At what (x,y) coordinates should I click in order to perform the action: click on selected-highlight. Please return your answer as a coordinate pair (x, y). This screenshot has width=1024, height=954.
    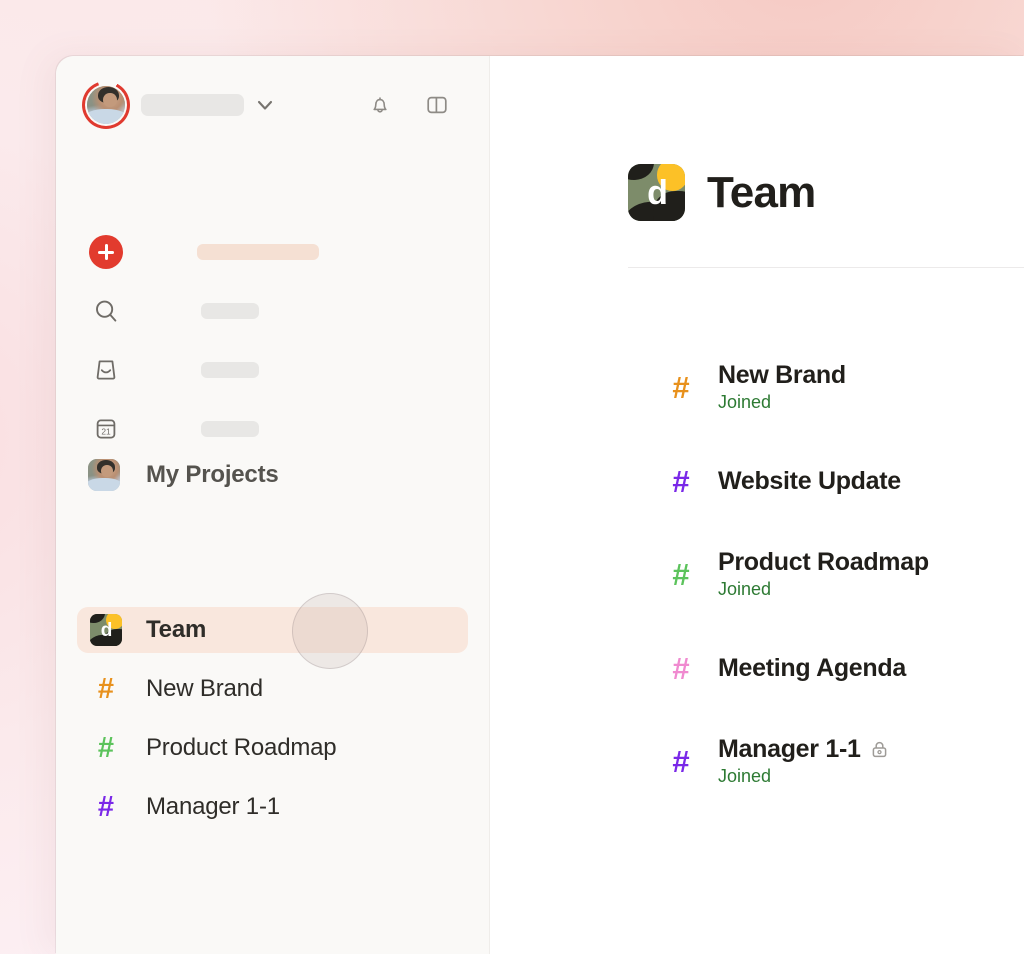
    Looking at the image, I should click on (272, 630).